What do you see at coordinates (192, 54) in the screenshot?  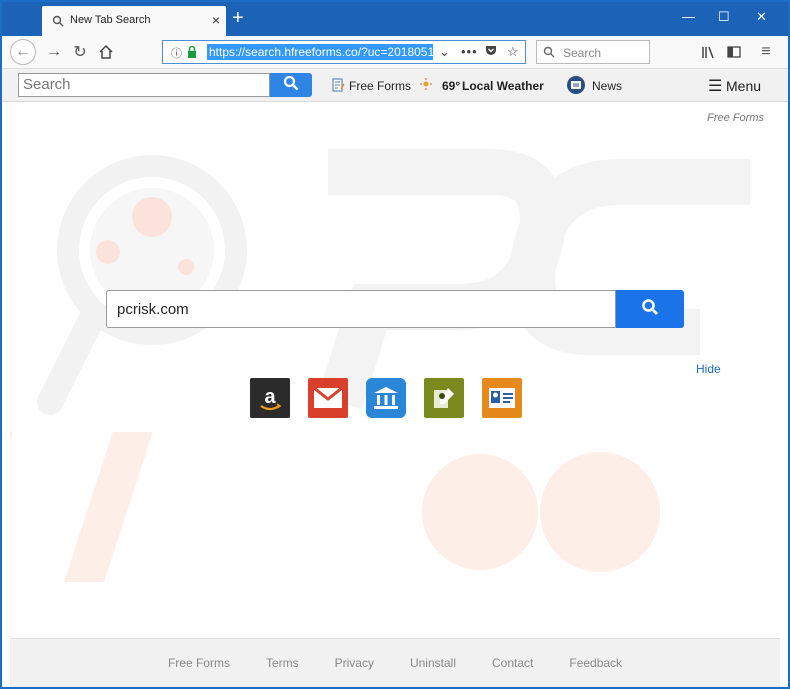 I see `lock-icon` at bounding box center [192, 54].